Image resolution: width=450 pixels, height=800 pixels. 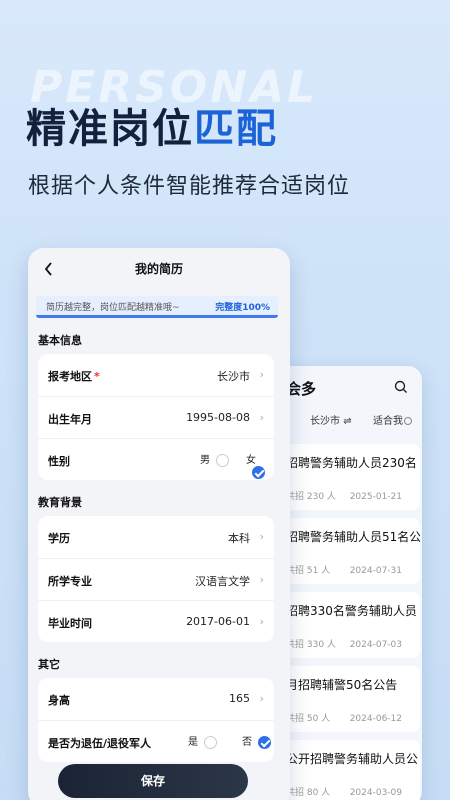 What do you see at coordinates (375, 719) in the screenshot?
I see `job-date: 2024-06-12` at bounding box center [375, 719].